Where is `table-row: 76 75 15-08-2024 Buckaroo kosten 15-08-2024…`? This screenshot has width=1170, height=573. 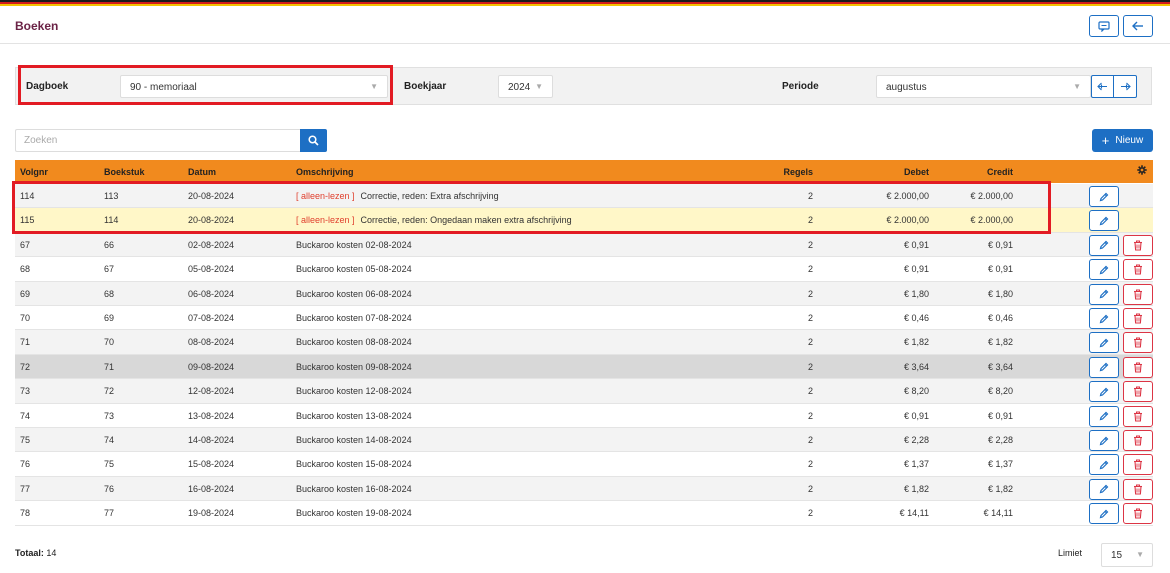
table-row: 76 75 15-08-2024 Buckaroo kosten 15-08-2024… is located at coordinates (584, 464).